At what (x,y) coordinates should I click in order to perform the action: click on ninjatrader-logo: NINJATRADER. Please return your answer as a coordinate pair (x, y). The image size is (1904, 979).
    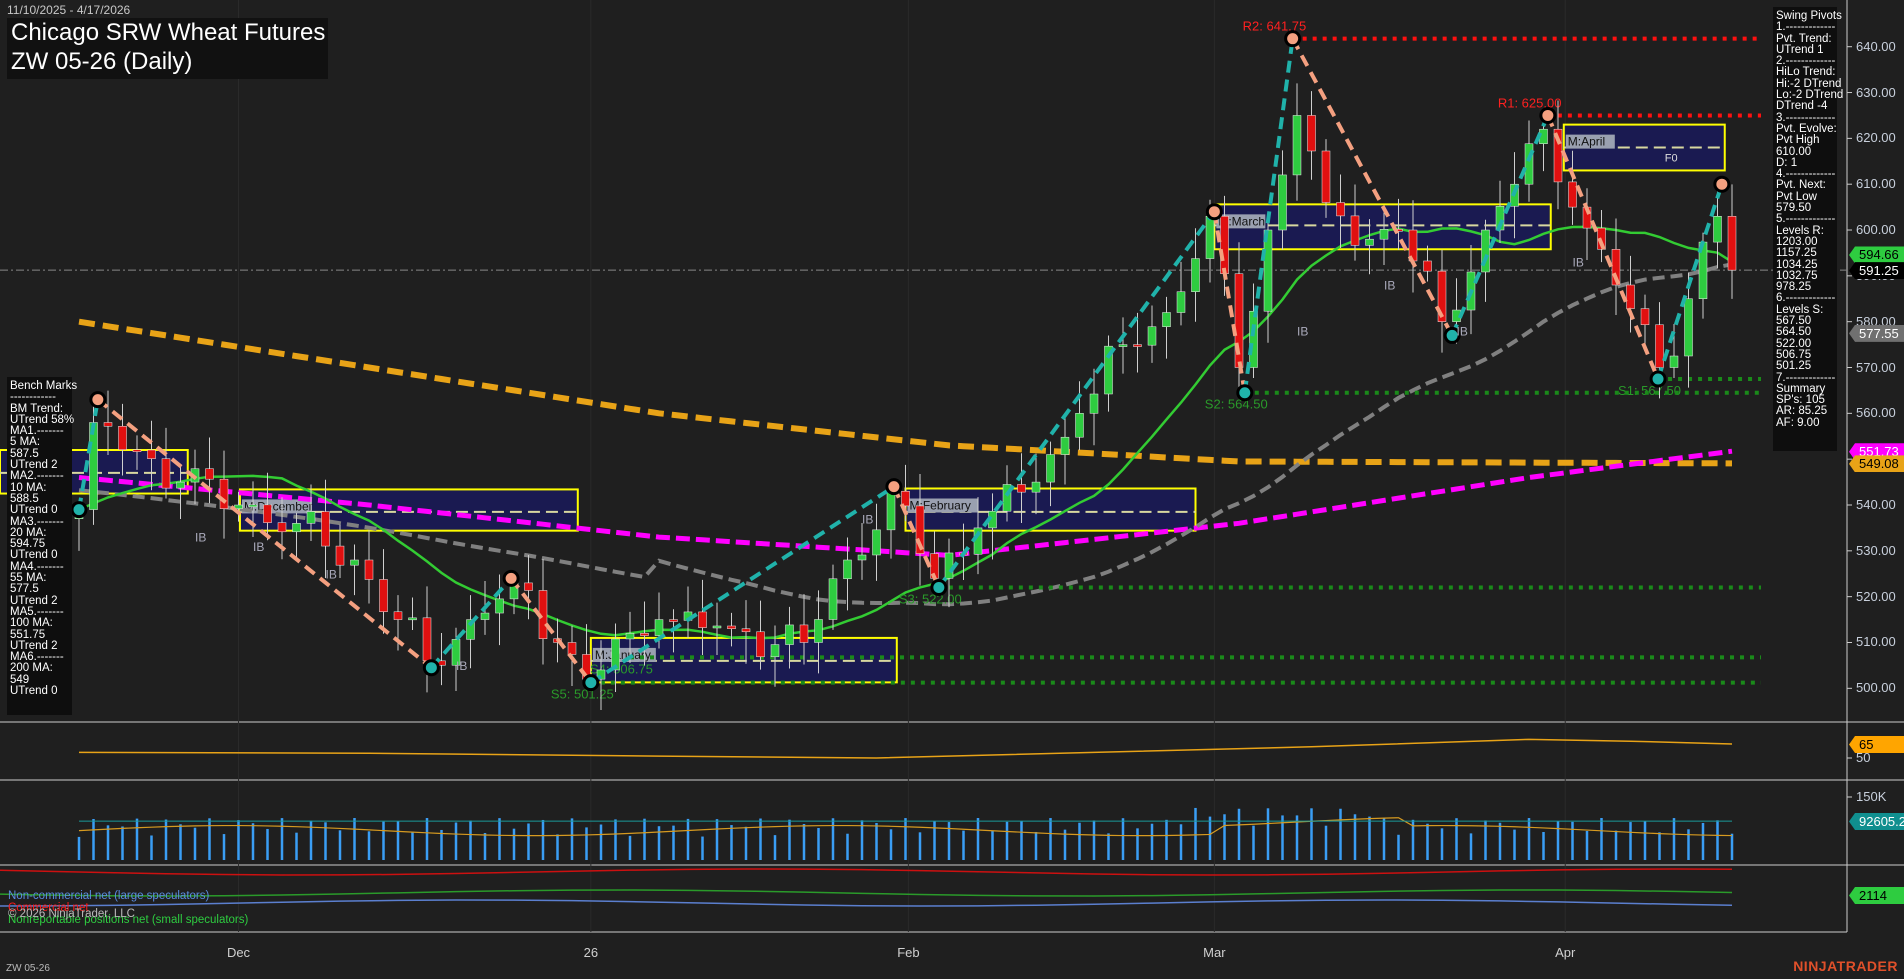
    Looking at the image, I should click on (1845, 966).